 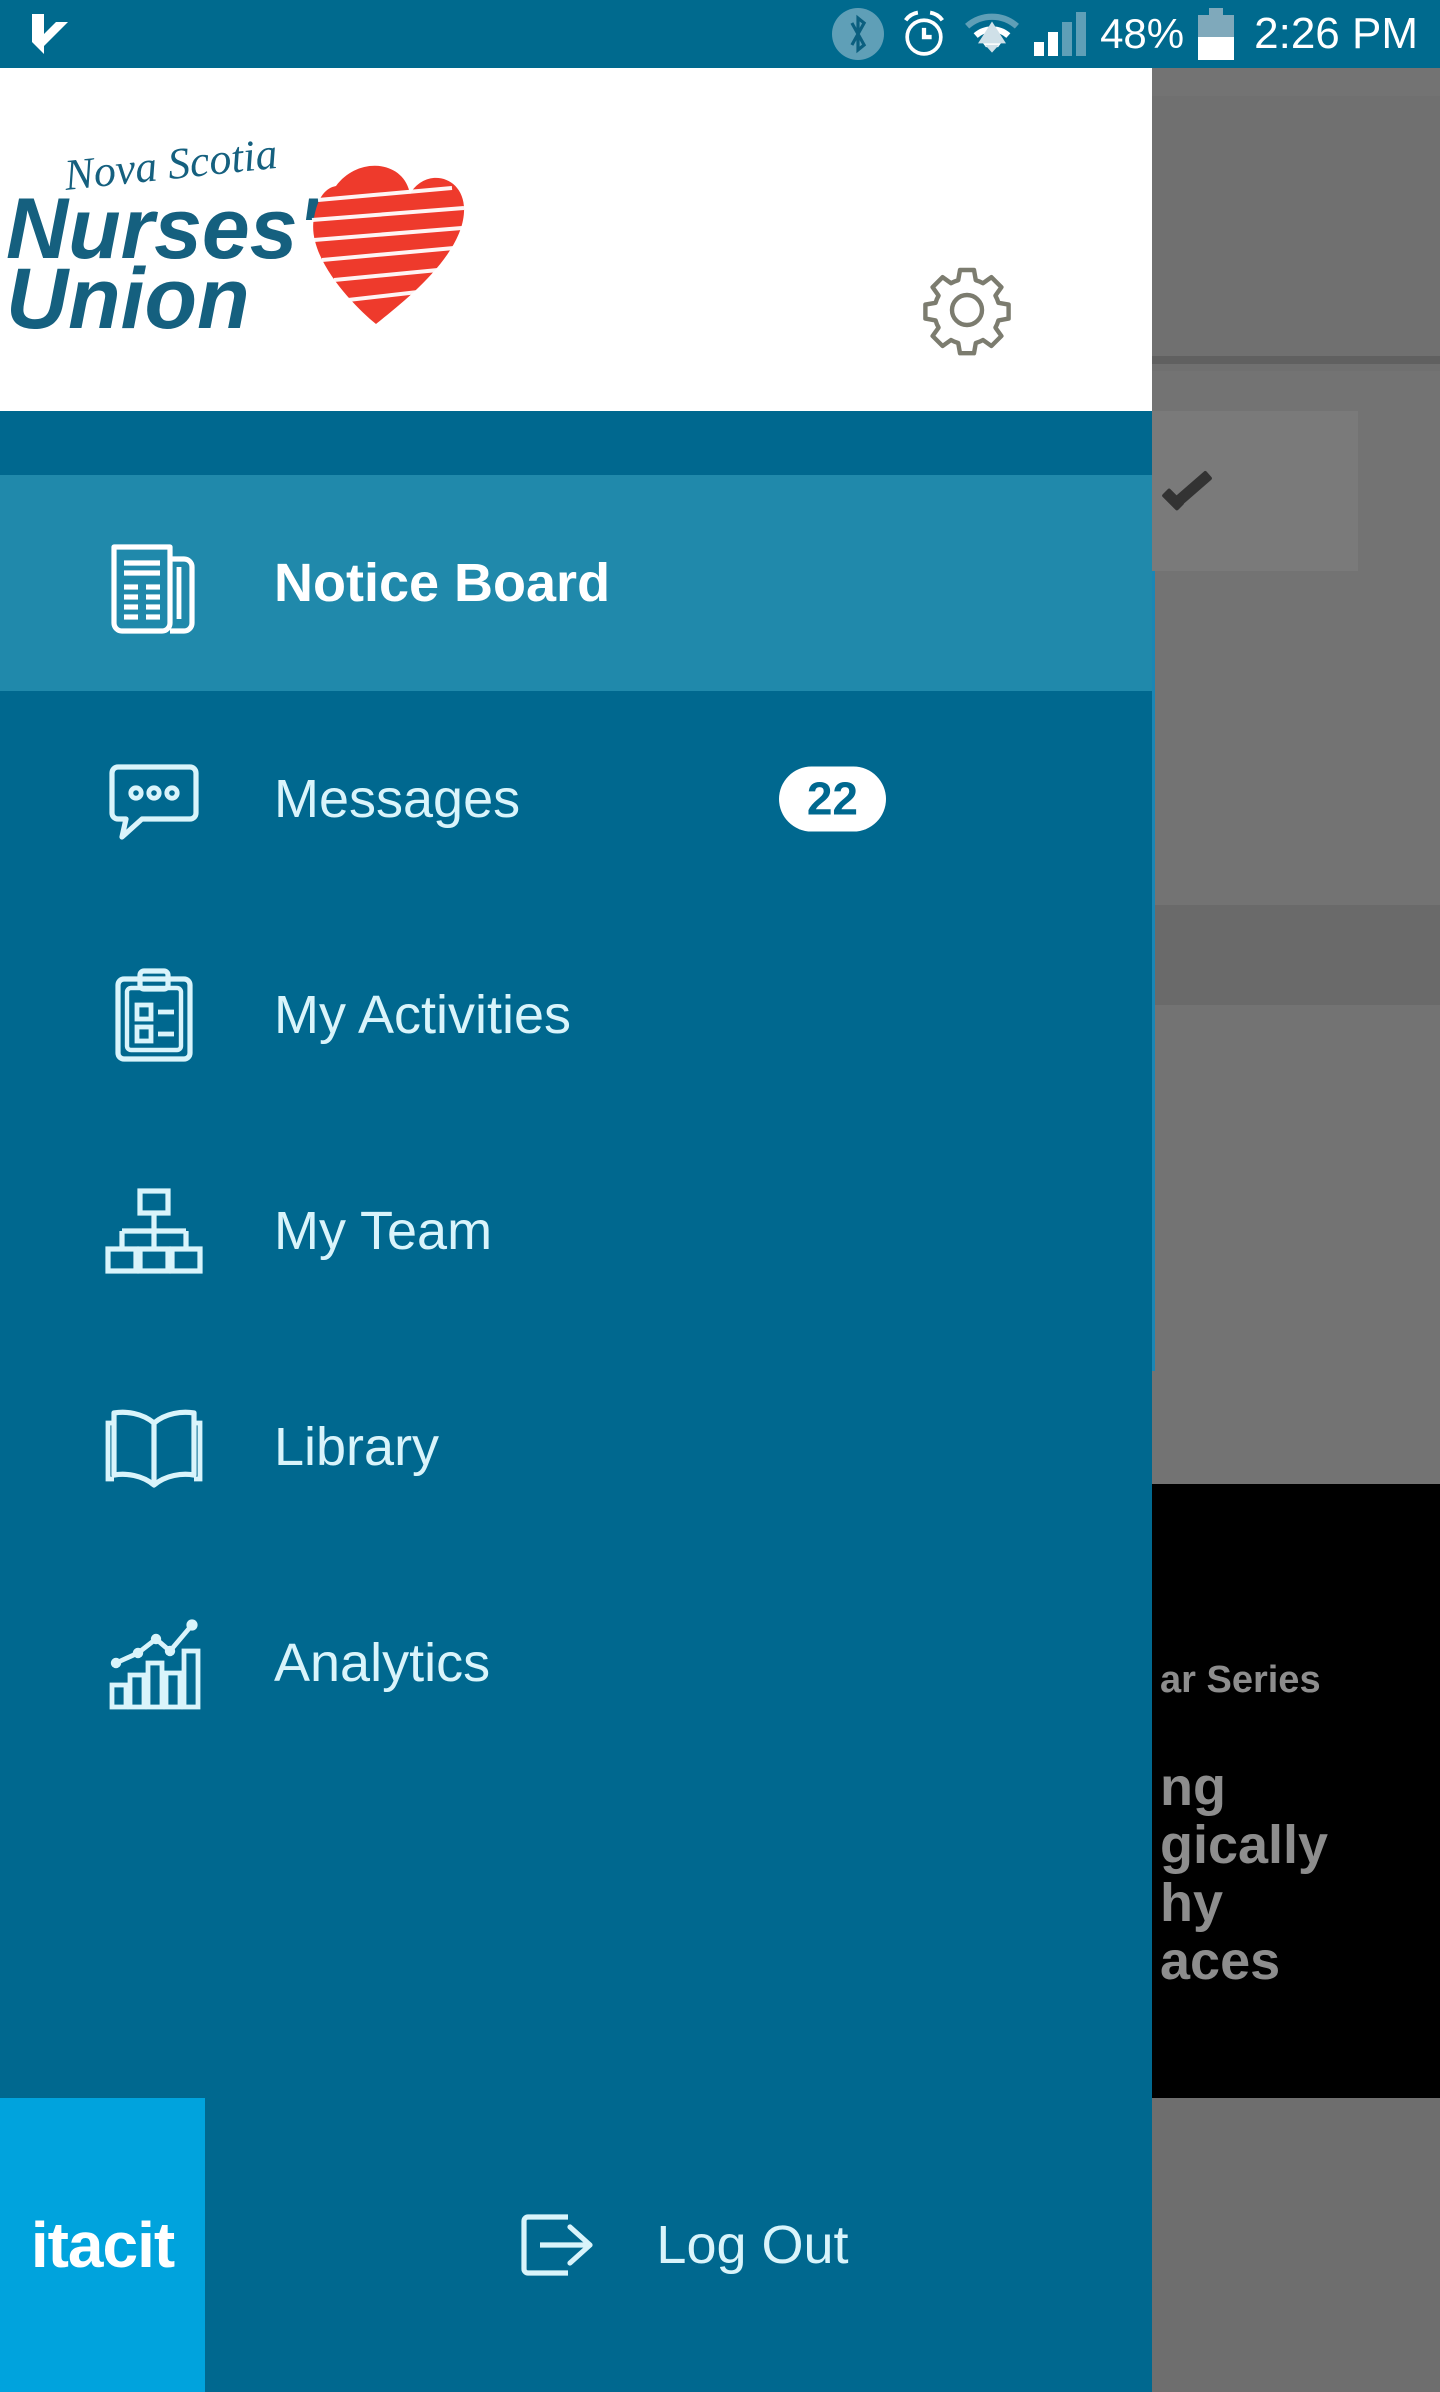 What do you see at coordinates (357, 1447) in the screenshot?
I see `menu-item-label: Library` at bounding box center [357, 1447].